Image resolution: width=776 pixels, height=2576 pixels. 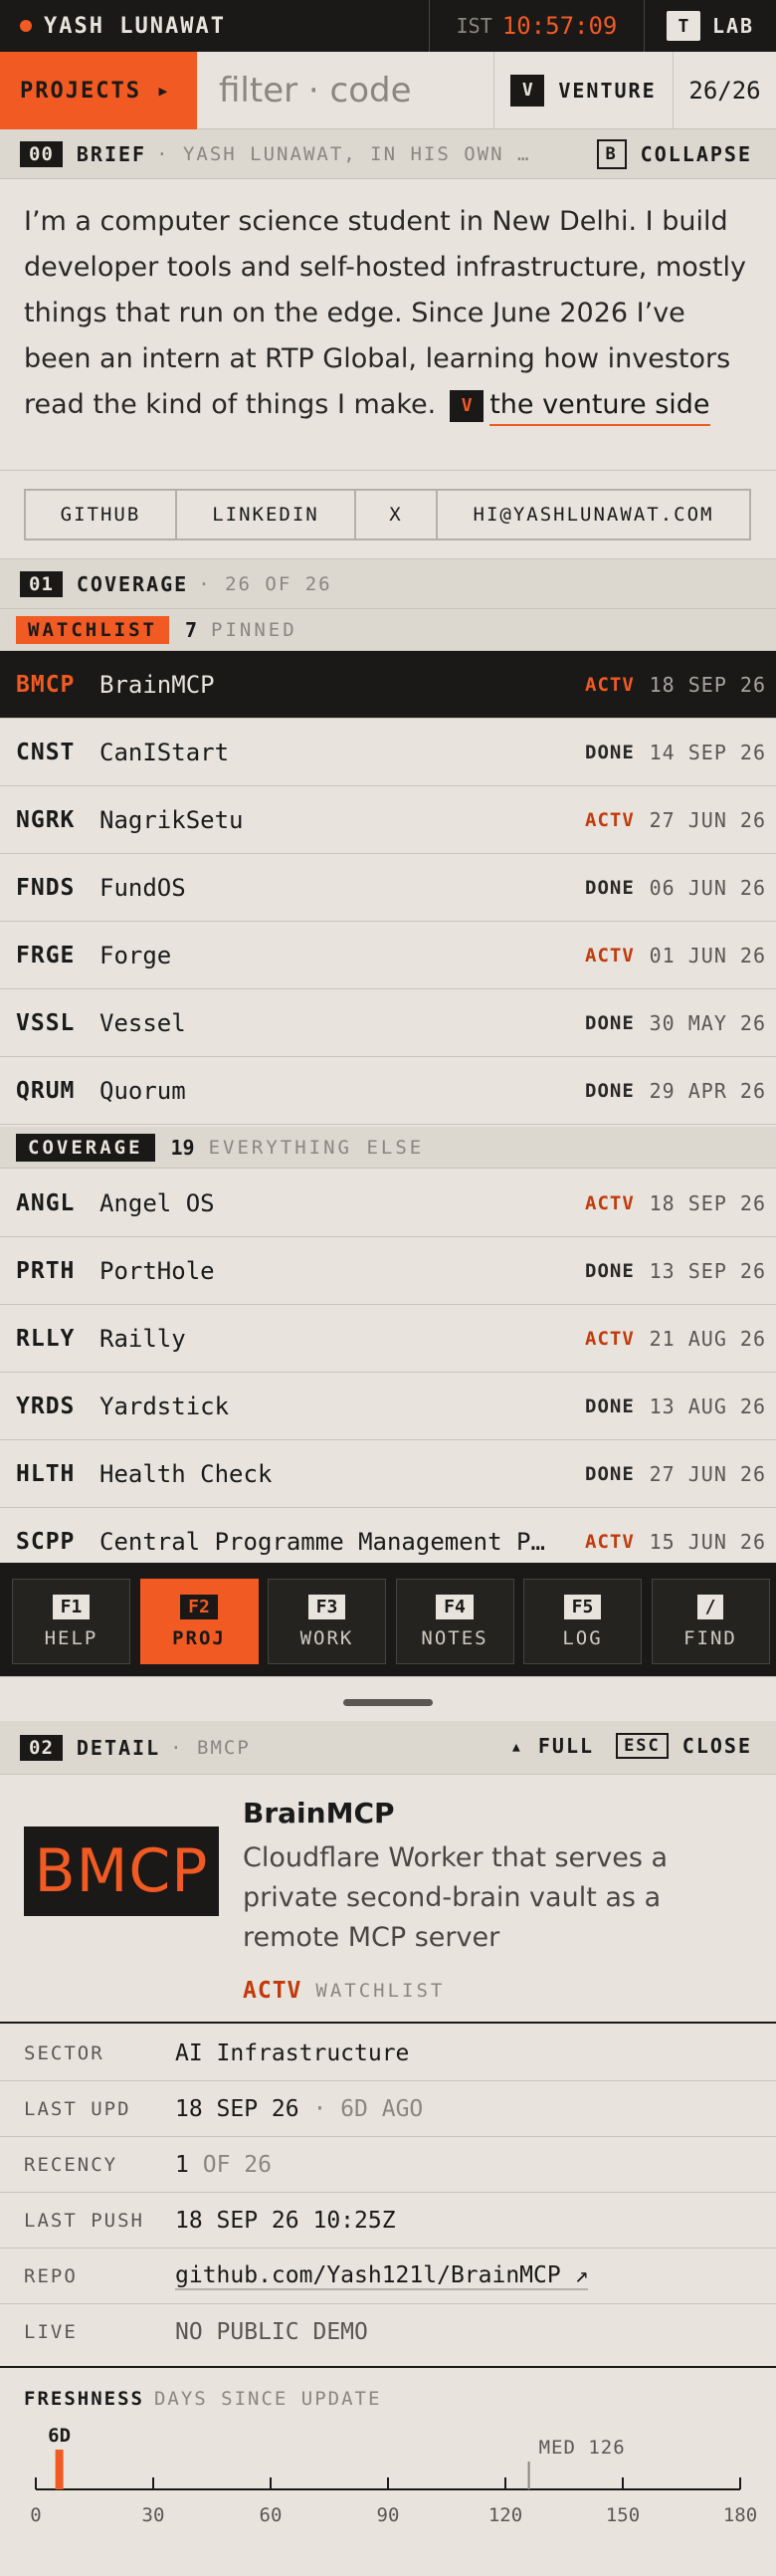 What do you see at coordinates (71, 1637) in the screenshot?
I see `dock-label: HELP` at bounding box center [71, 1637].